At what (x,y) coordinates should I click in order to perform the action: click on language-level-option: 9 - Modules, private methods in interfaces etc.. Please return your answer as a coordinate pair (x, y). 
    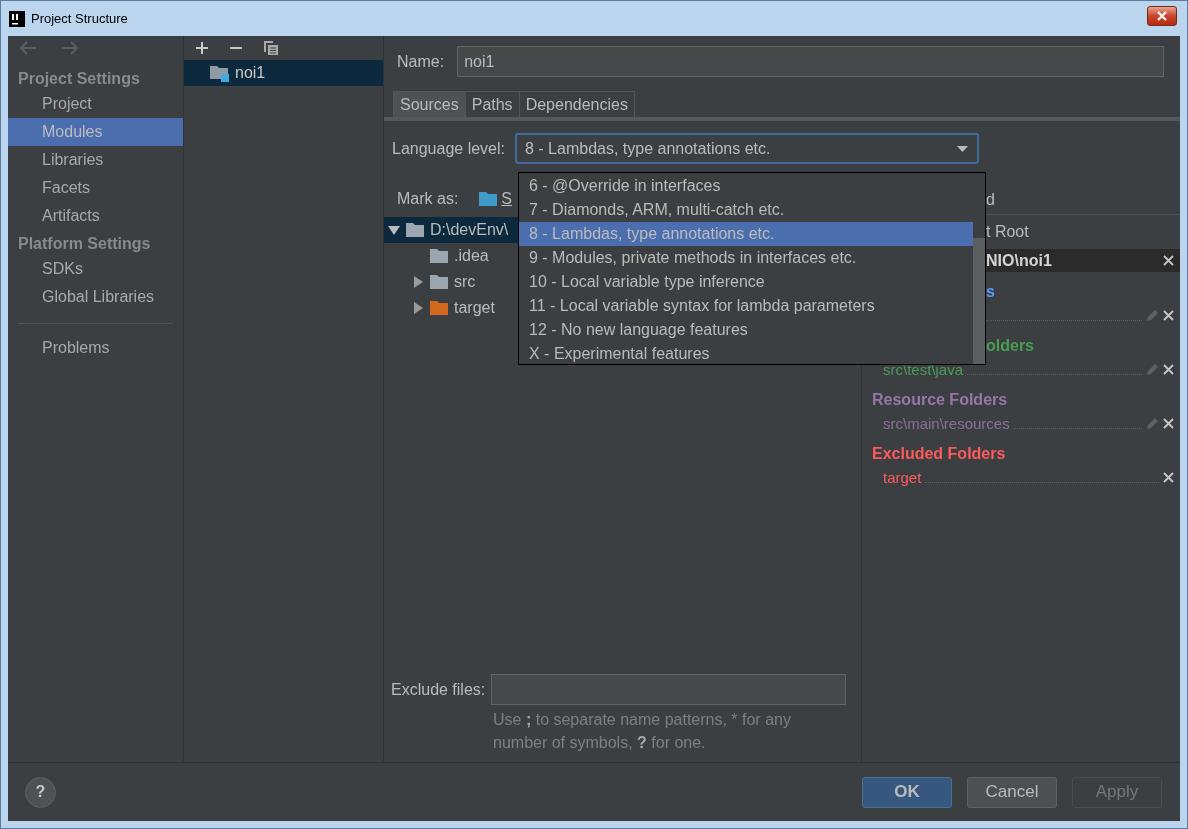
    Looking at the image, I should click on (746, 258).